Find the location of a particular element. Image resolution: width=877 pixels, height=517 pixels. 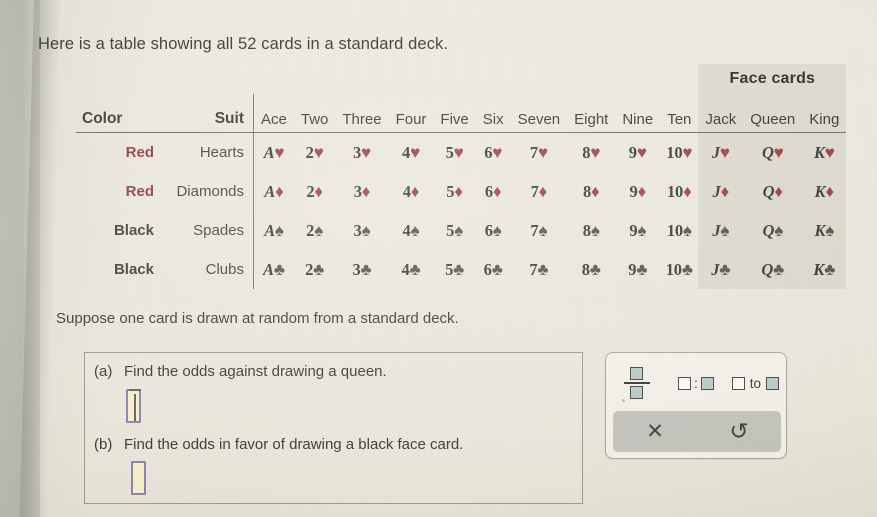

card-cell: K♦ is located at coordinates (824, 191).